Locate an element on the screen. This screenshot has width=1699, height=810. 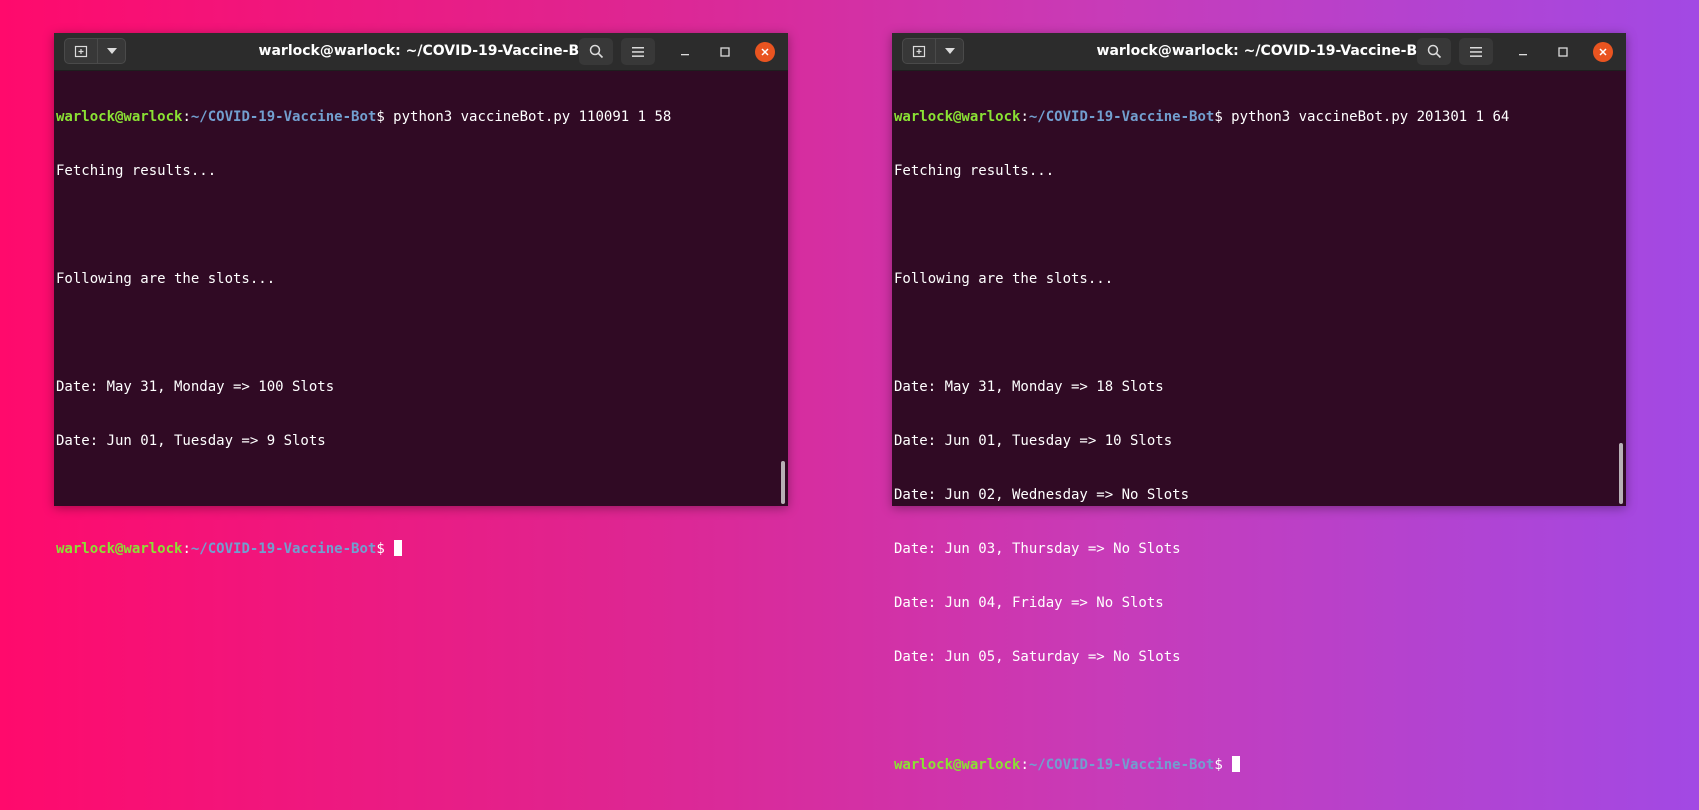
command-text: python3 vaccineBot.py 110091 1 58 is located at coordinates (528, 117).